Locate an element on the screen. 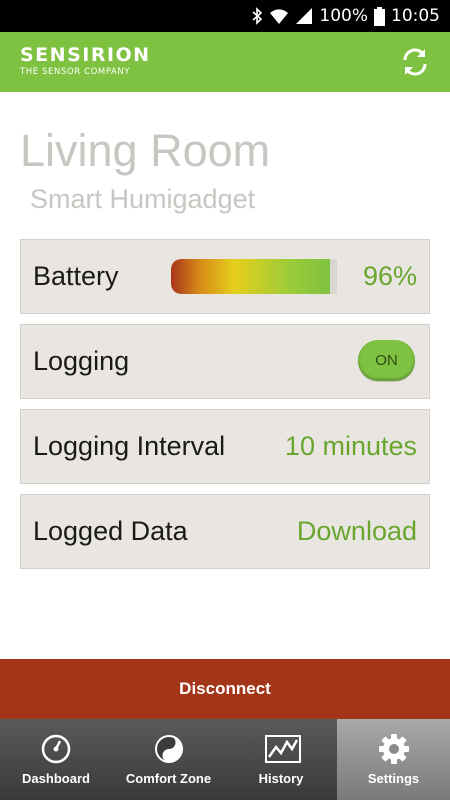 Image resolution: width=450 pixels, height=800 pixels. logging-interval-value: 10 minutes is located at coordinates (351, 446).